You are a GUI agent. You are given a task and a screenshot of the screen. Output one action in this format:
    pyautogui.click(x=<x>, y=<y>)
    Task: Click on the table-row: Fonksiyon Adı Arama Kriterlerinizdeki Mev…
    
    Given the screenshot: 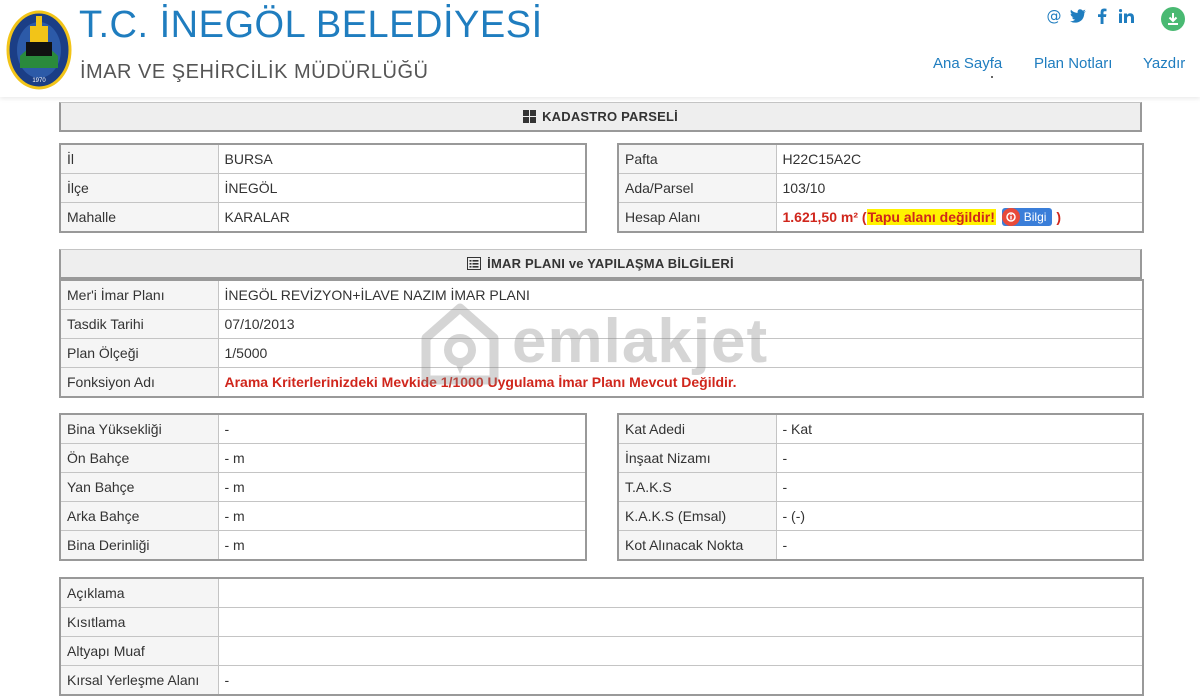 What is the action you would take?
    pyautogui.click(x=601, y=382)
    